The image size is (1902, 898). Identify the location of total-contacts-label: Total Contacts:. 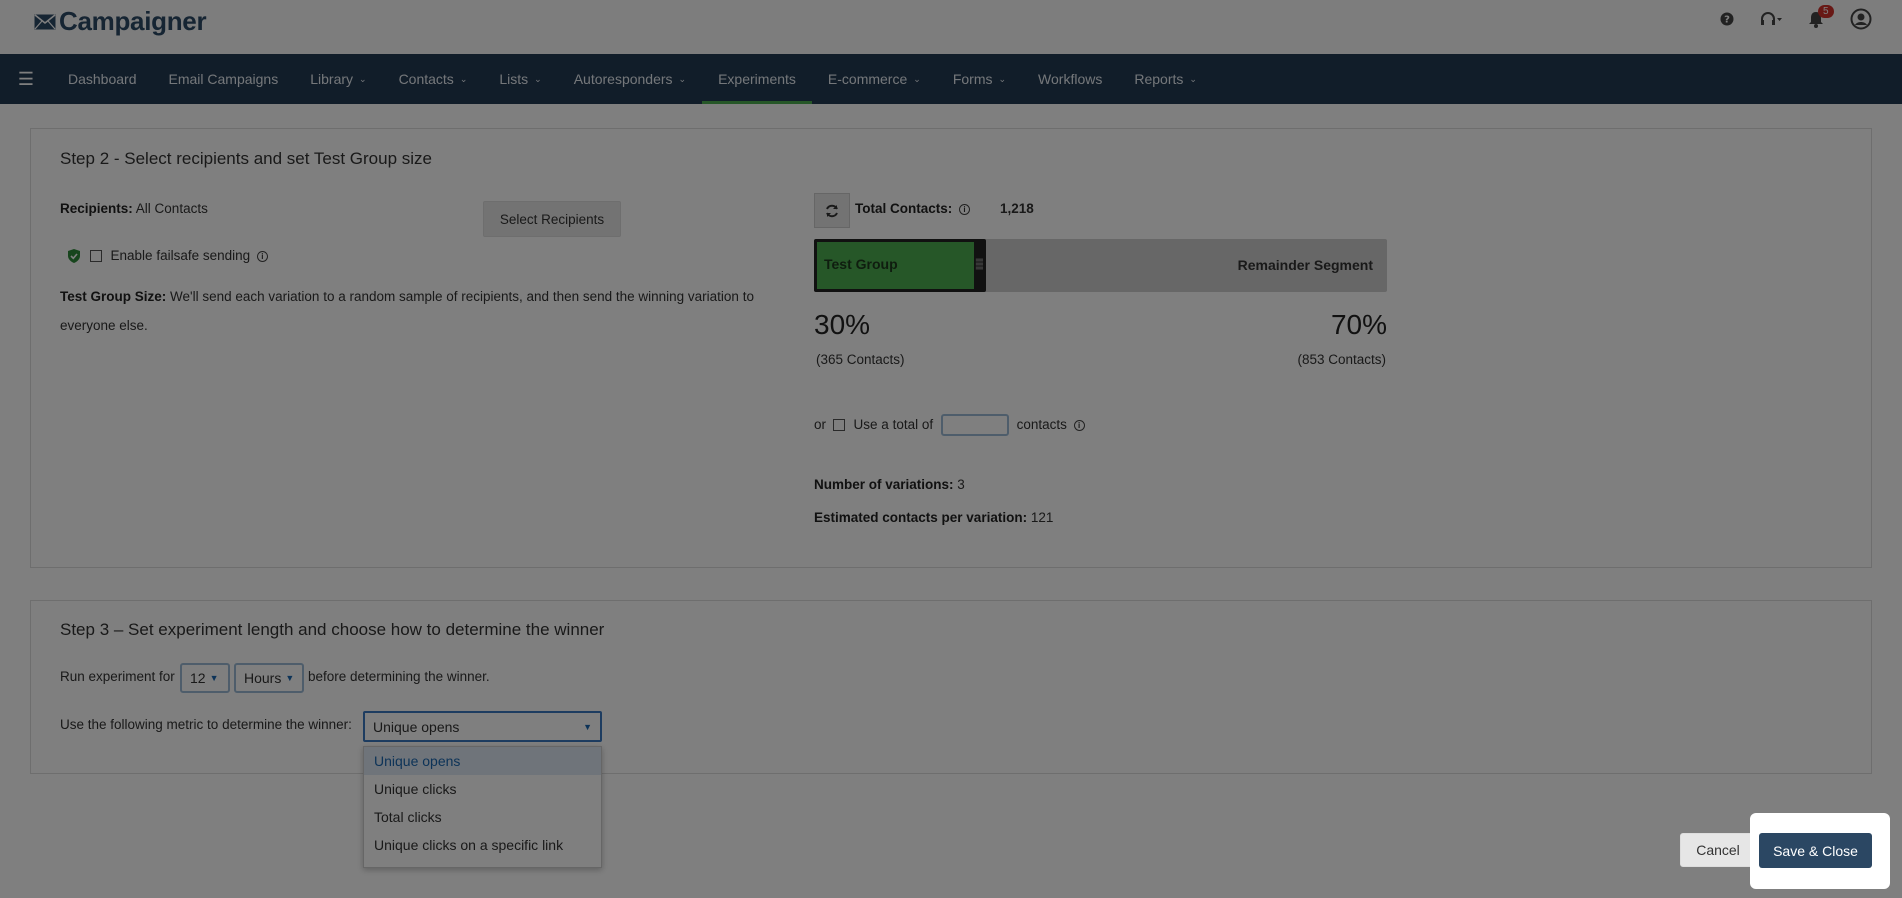
(904, 208).